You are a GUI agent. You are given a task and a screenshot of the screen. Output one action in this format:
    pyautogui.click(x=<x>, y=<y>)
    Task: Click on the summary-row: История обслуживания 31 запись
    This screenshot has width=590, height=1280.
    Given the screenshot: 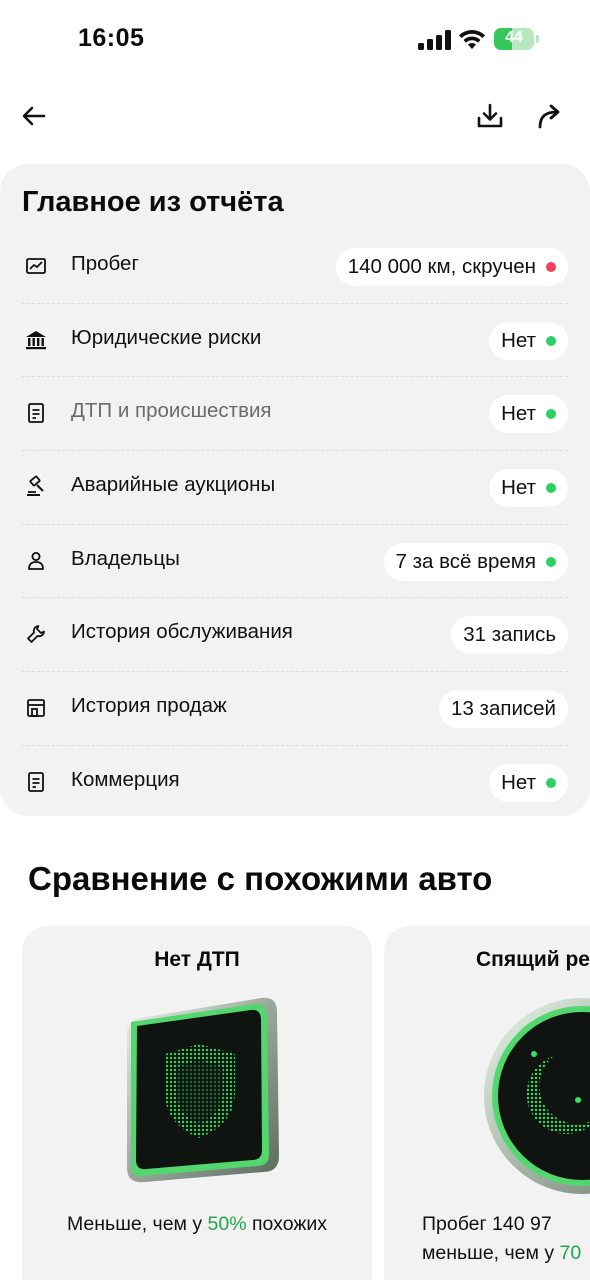 What is the action you would take?
    pyautogui.click(x=295, y=635)
    